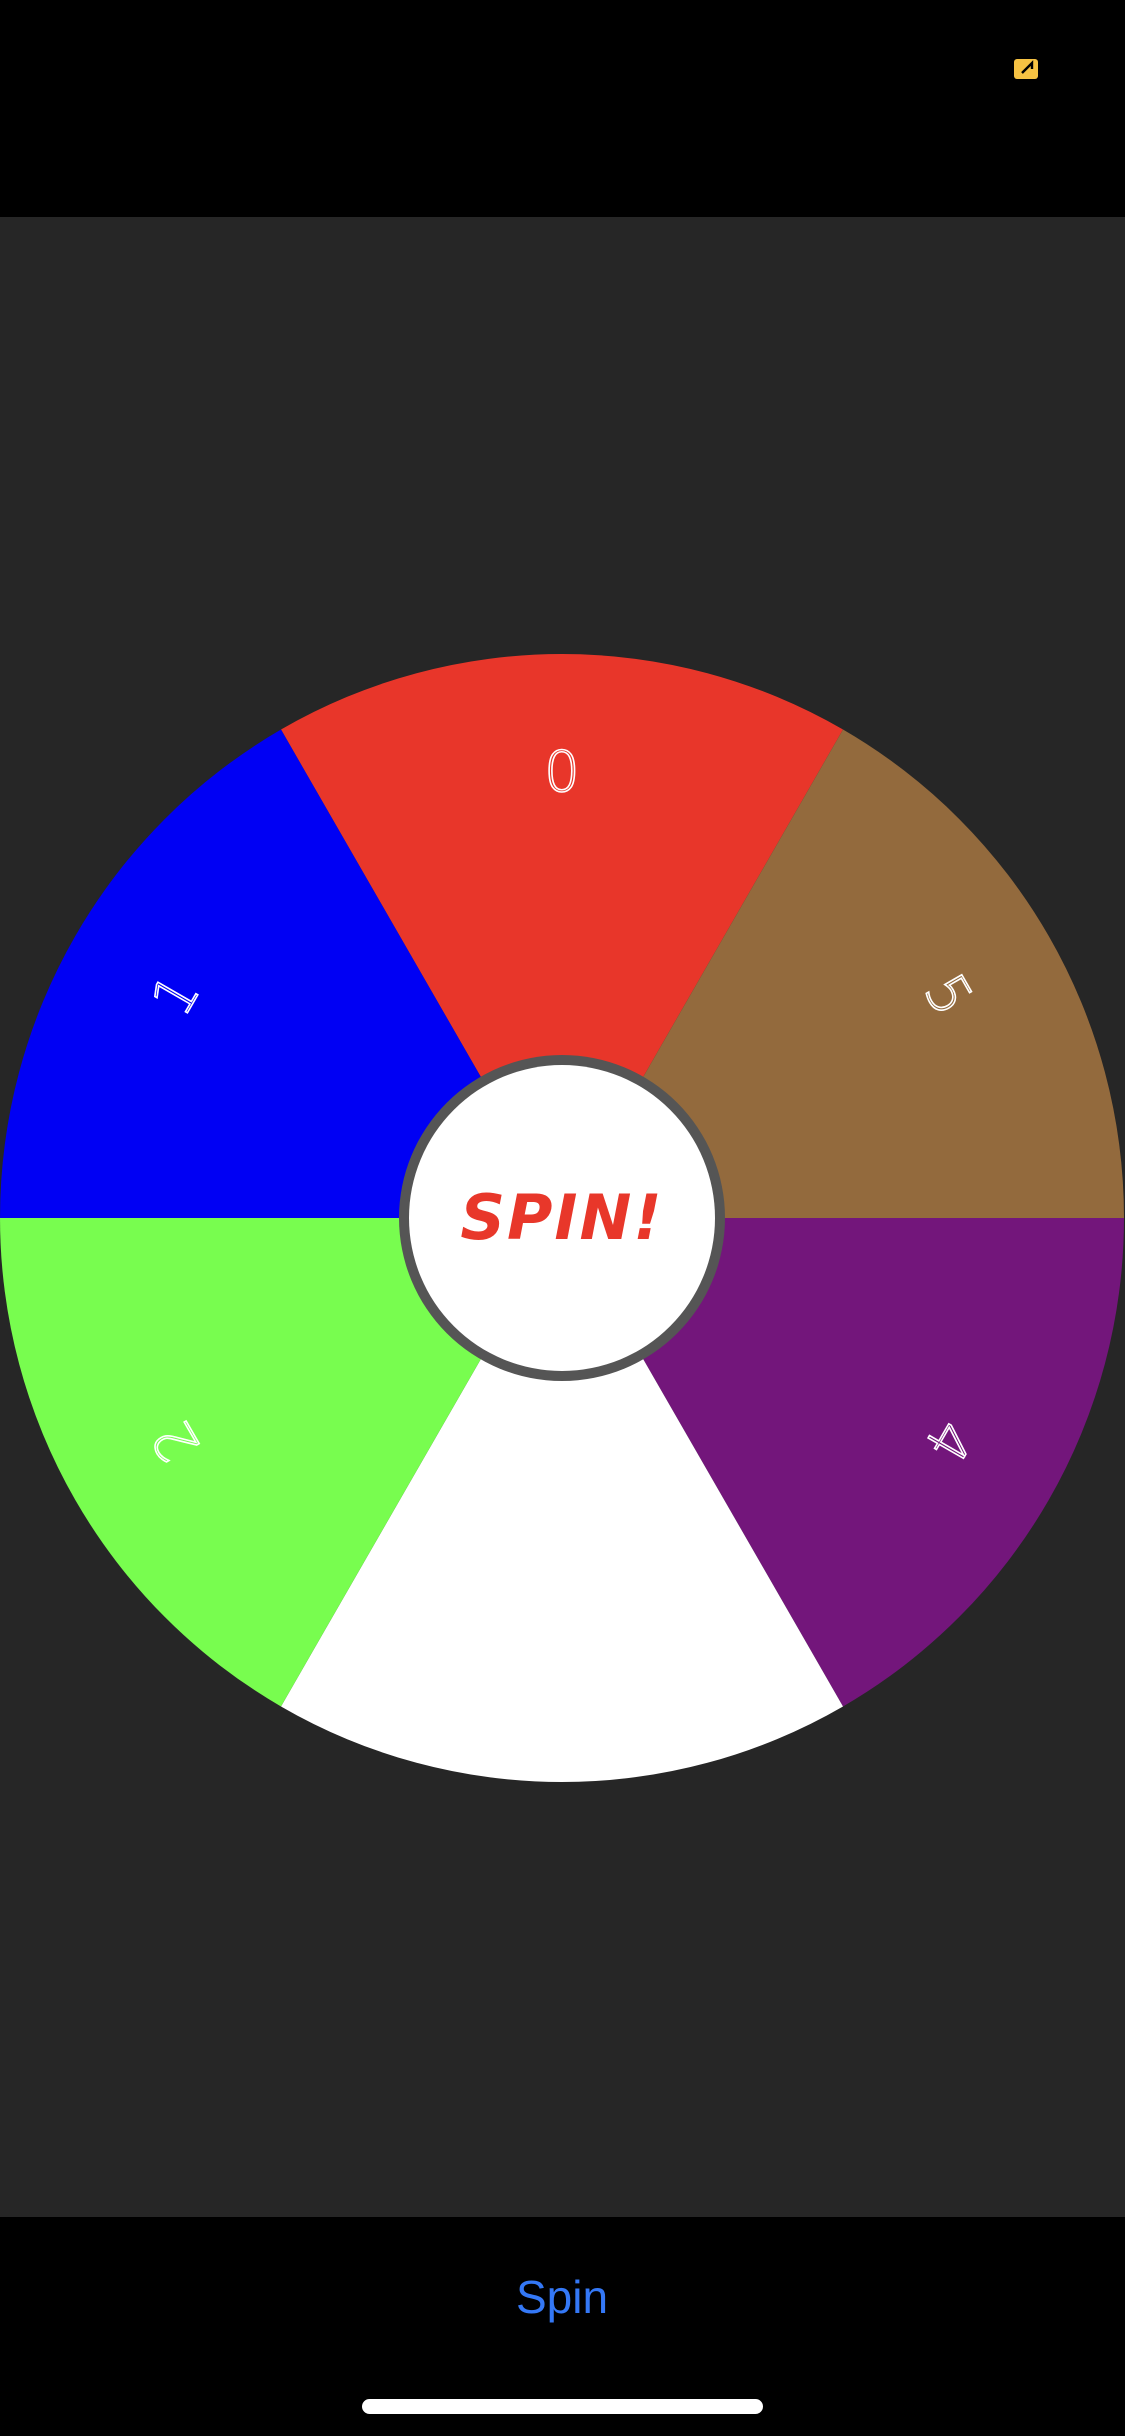 The image size is (1125, 2436). Describe the element at coordinates (562, 108) in the screenshot. I see `status-bar` at that location.